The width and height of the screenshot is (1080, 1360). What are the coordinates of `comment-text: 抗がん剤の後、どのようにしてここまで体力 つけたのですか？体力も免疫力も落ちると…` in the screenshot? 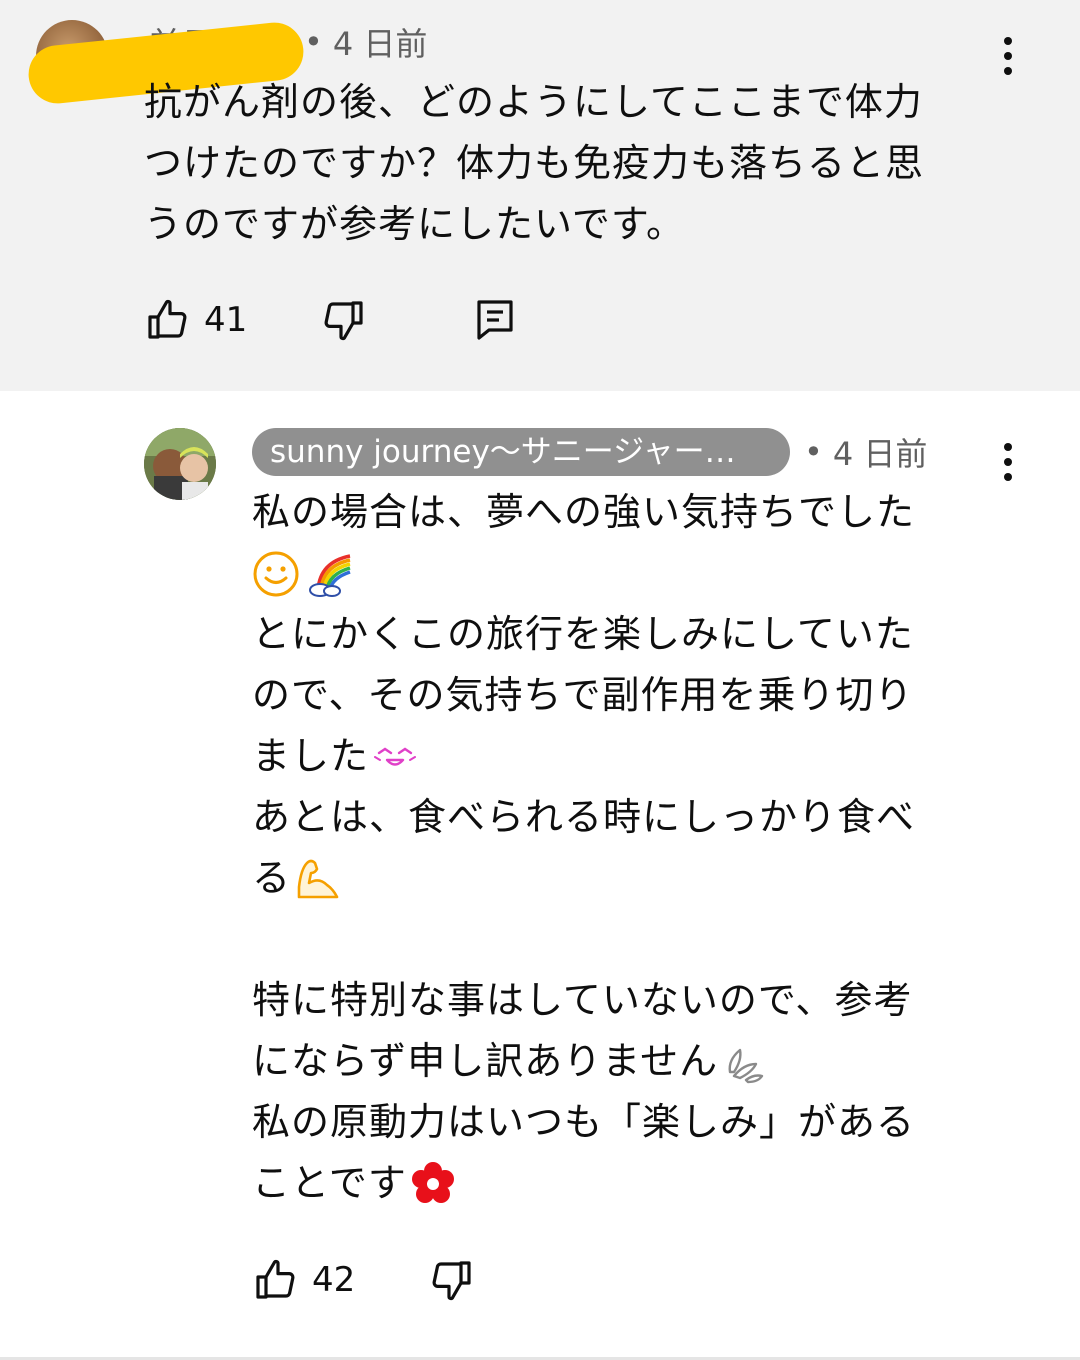 It's located at (574, 163).